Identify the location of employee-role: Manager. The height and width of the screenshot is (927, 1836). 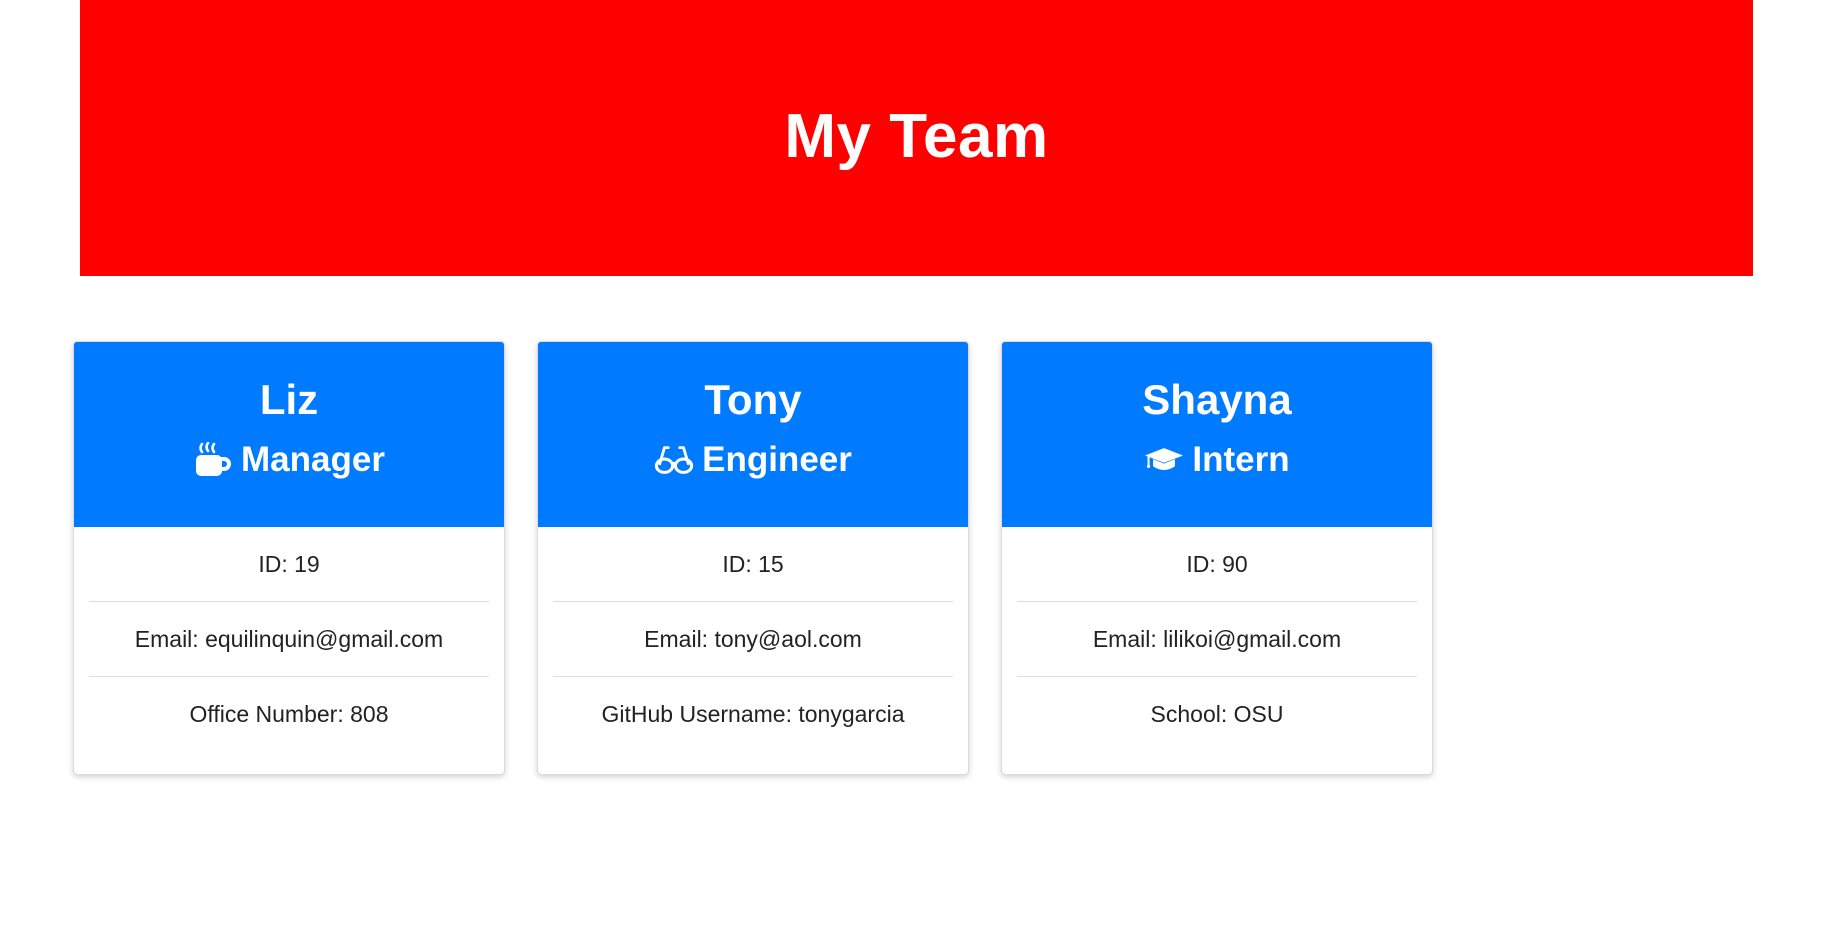
(289, 460).